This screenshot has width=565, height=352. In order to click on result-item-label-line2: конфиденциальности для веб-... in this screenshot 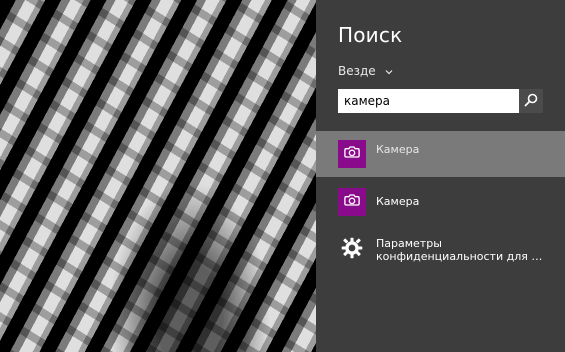, I will do `click(461, 256)`.